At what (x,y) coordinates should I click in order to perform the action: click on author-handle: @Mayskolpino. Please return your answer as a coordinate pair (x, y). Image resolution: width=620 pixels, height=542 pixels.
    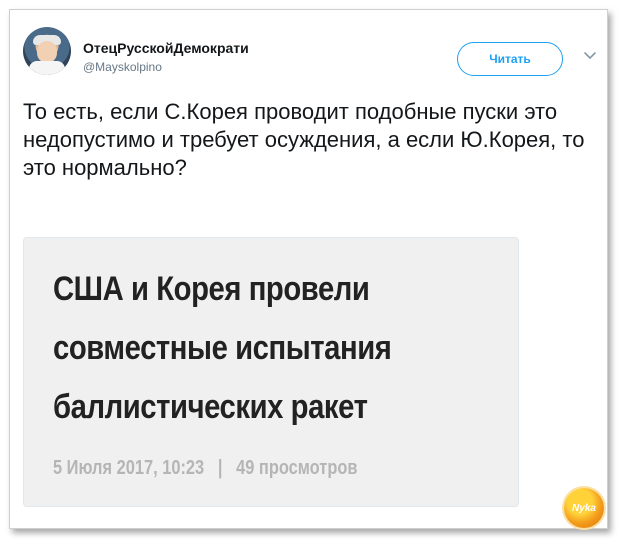
    Looking at the image, I should click on (122, 67).